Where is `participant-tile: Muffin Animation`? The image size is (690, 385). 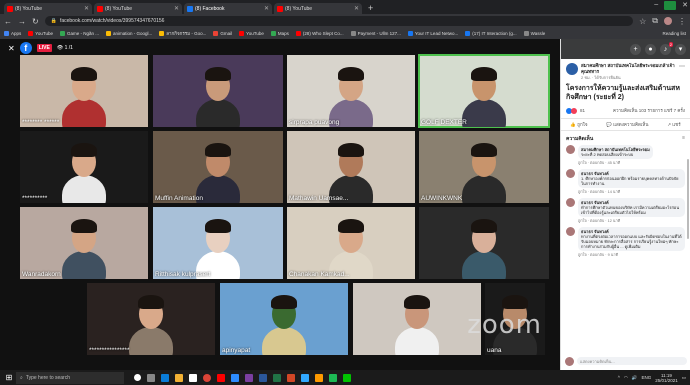
participant-tile: Muffin Animation is located at coordinates (218, 167).